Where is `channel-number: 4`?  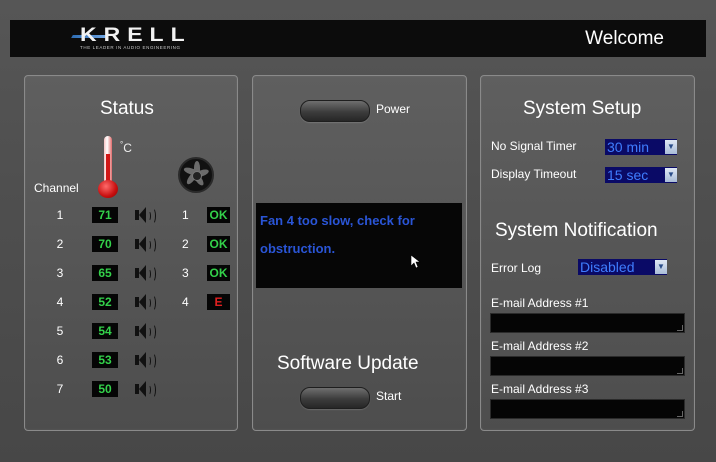
channel-number: 4 is located at coordinates (60, 302).